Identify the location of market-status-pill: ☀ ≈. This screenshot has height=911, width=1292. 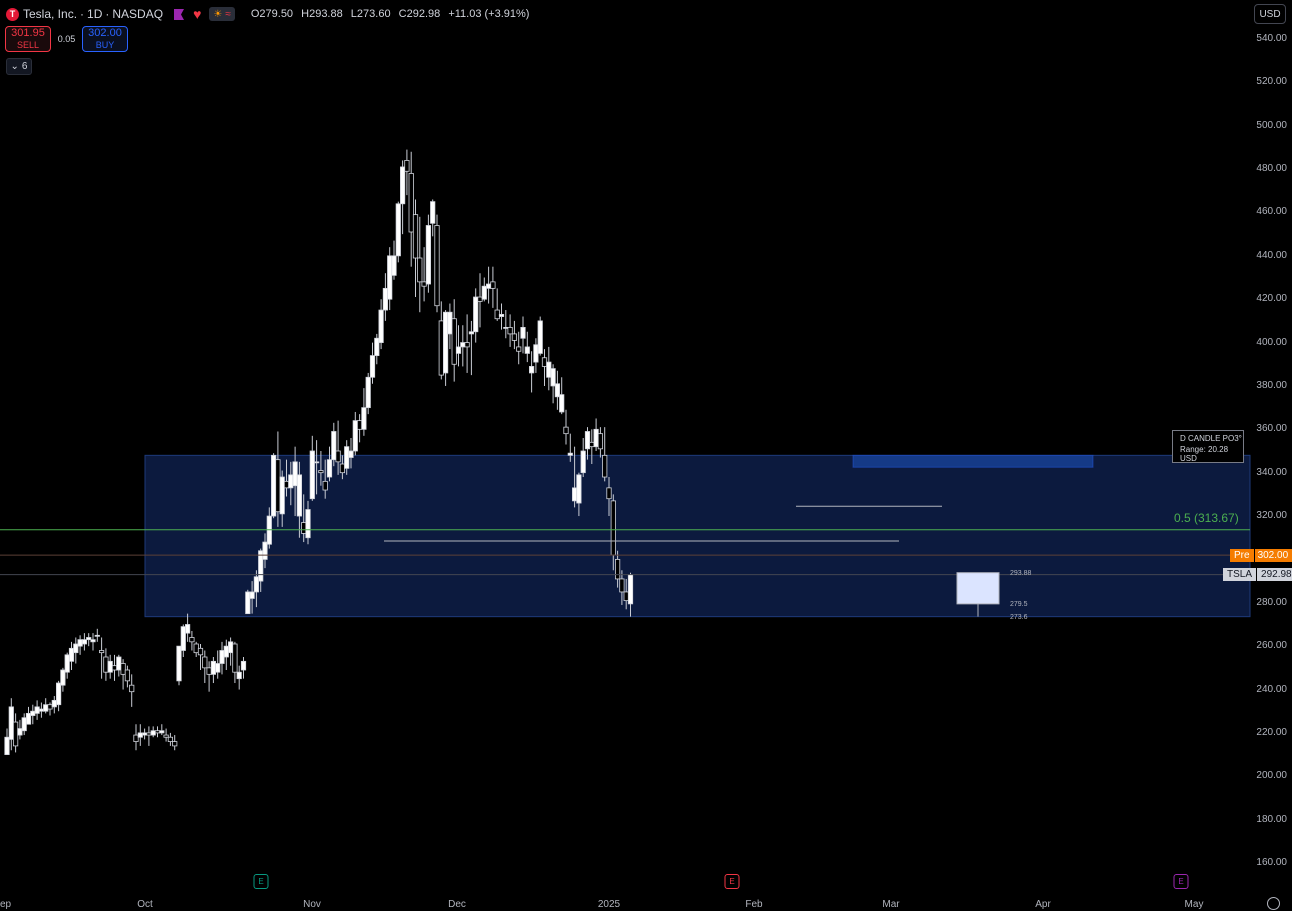
(222, 14).